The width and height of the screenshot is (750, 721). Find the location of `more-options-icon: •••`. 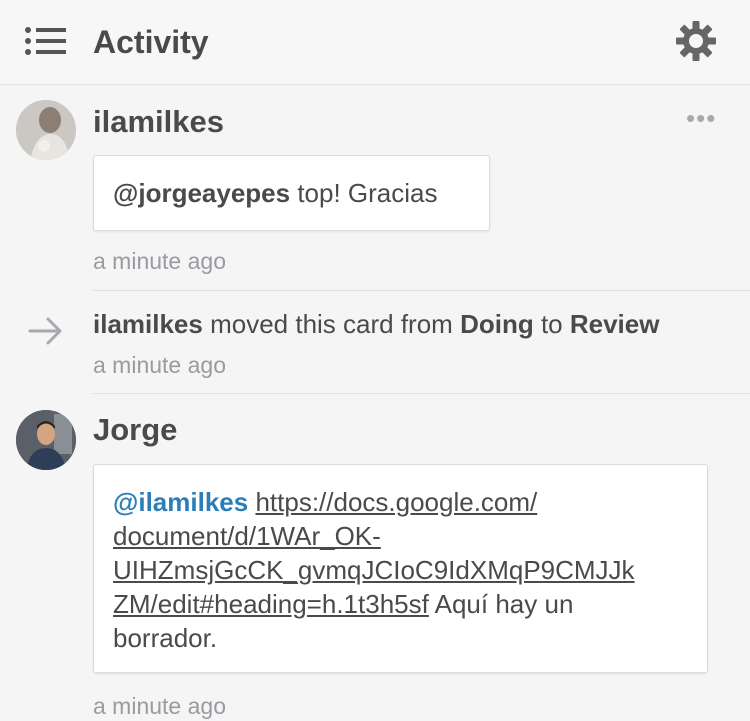

more-options-icon: ••• is located at coordinates (702, 118).